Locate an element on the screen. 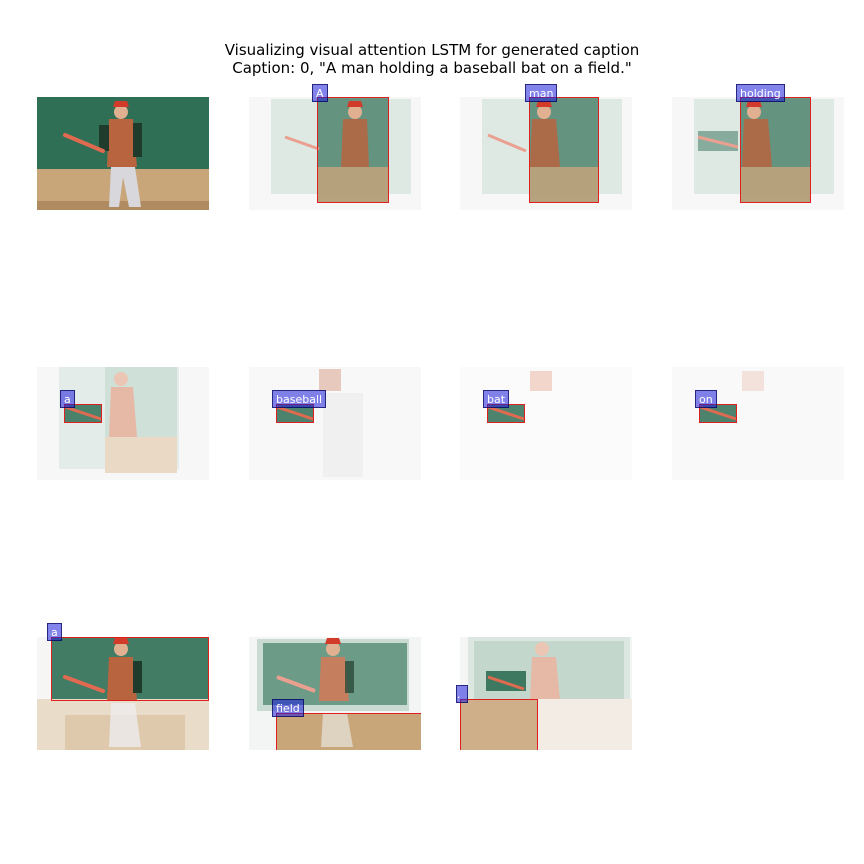 The width and height of the screenshot is (864, 864). attention-panel-1: A is located at coordinates (335, 147).